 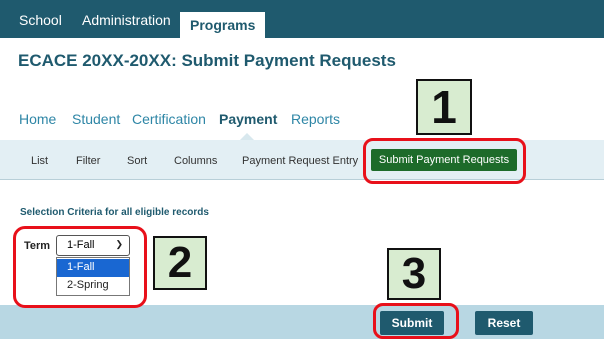 I want to click on callout-ring-term-select, so click(x=80, y=267).